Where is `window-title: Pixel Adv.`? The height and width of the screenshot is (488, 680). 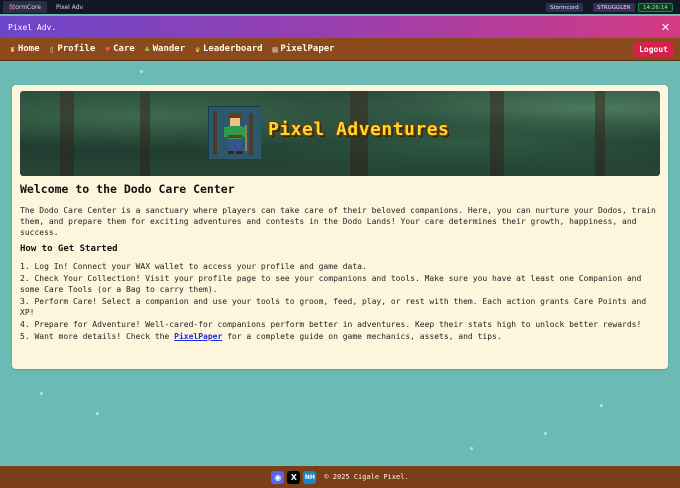 window-title: Pixel Adv. is located at coordinates (32, 27).